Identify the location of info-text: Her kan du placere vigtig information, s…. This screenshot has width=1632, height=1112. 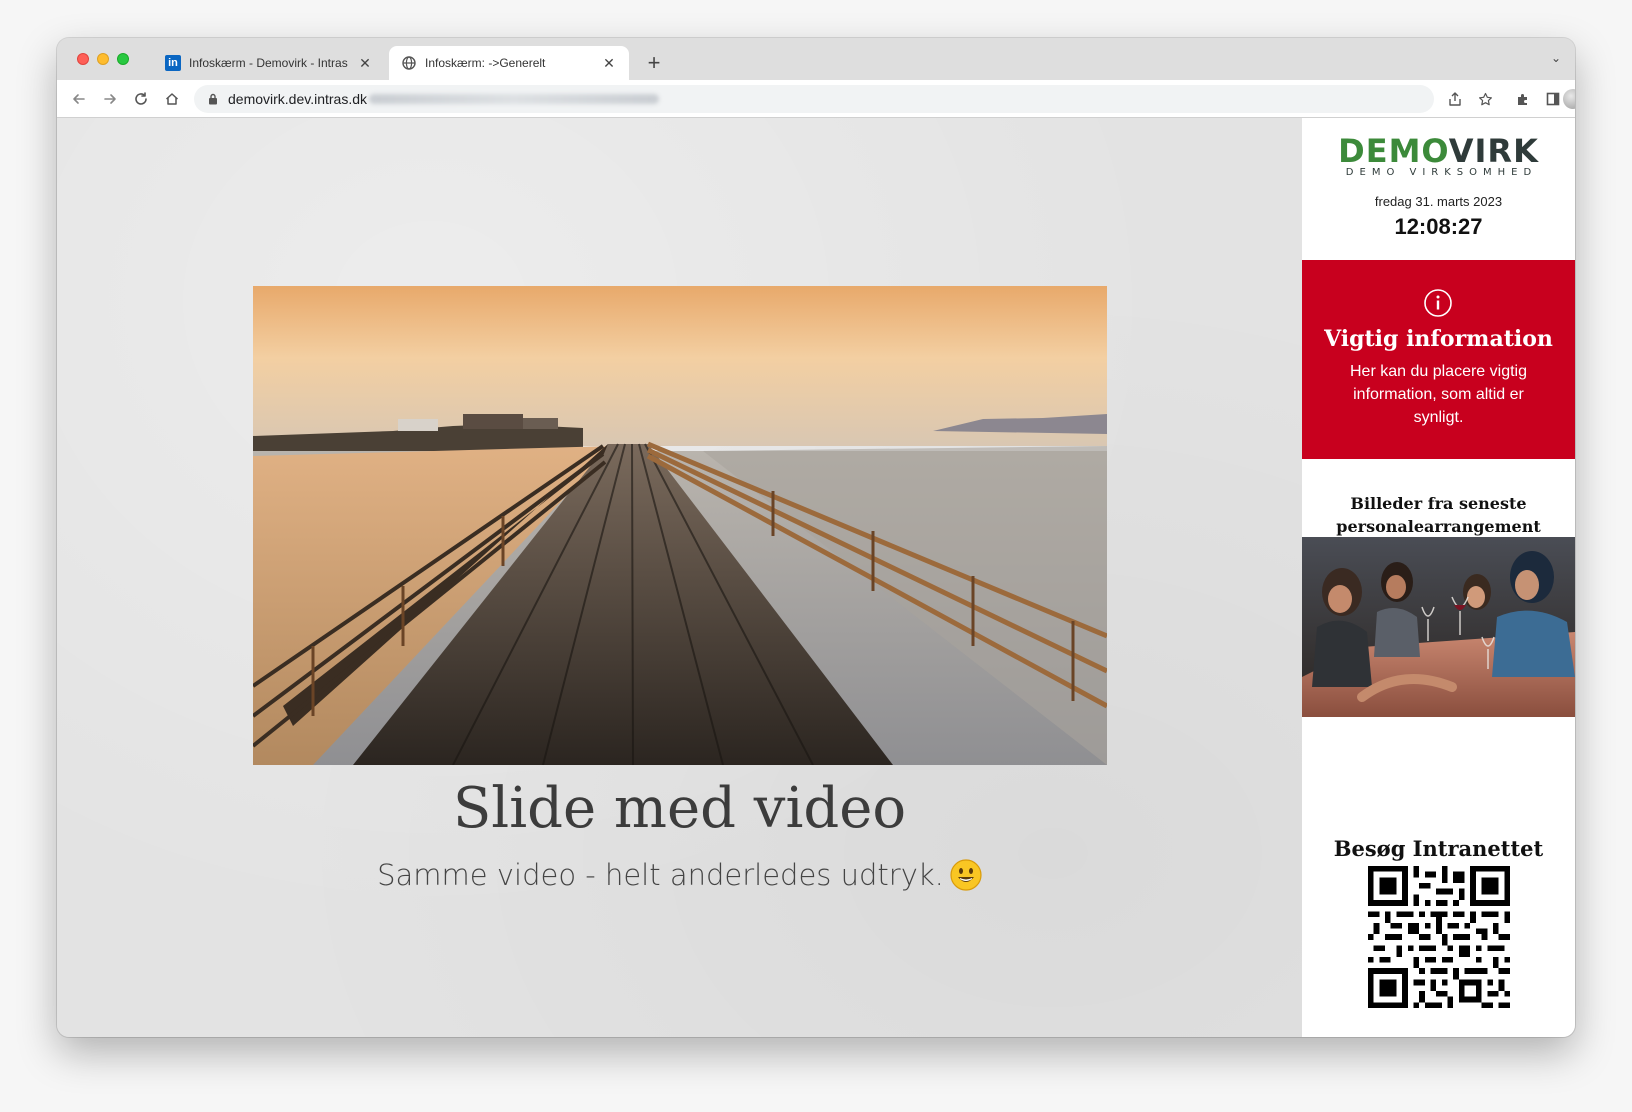
(1438, 394).